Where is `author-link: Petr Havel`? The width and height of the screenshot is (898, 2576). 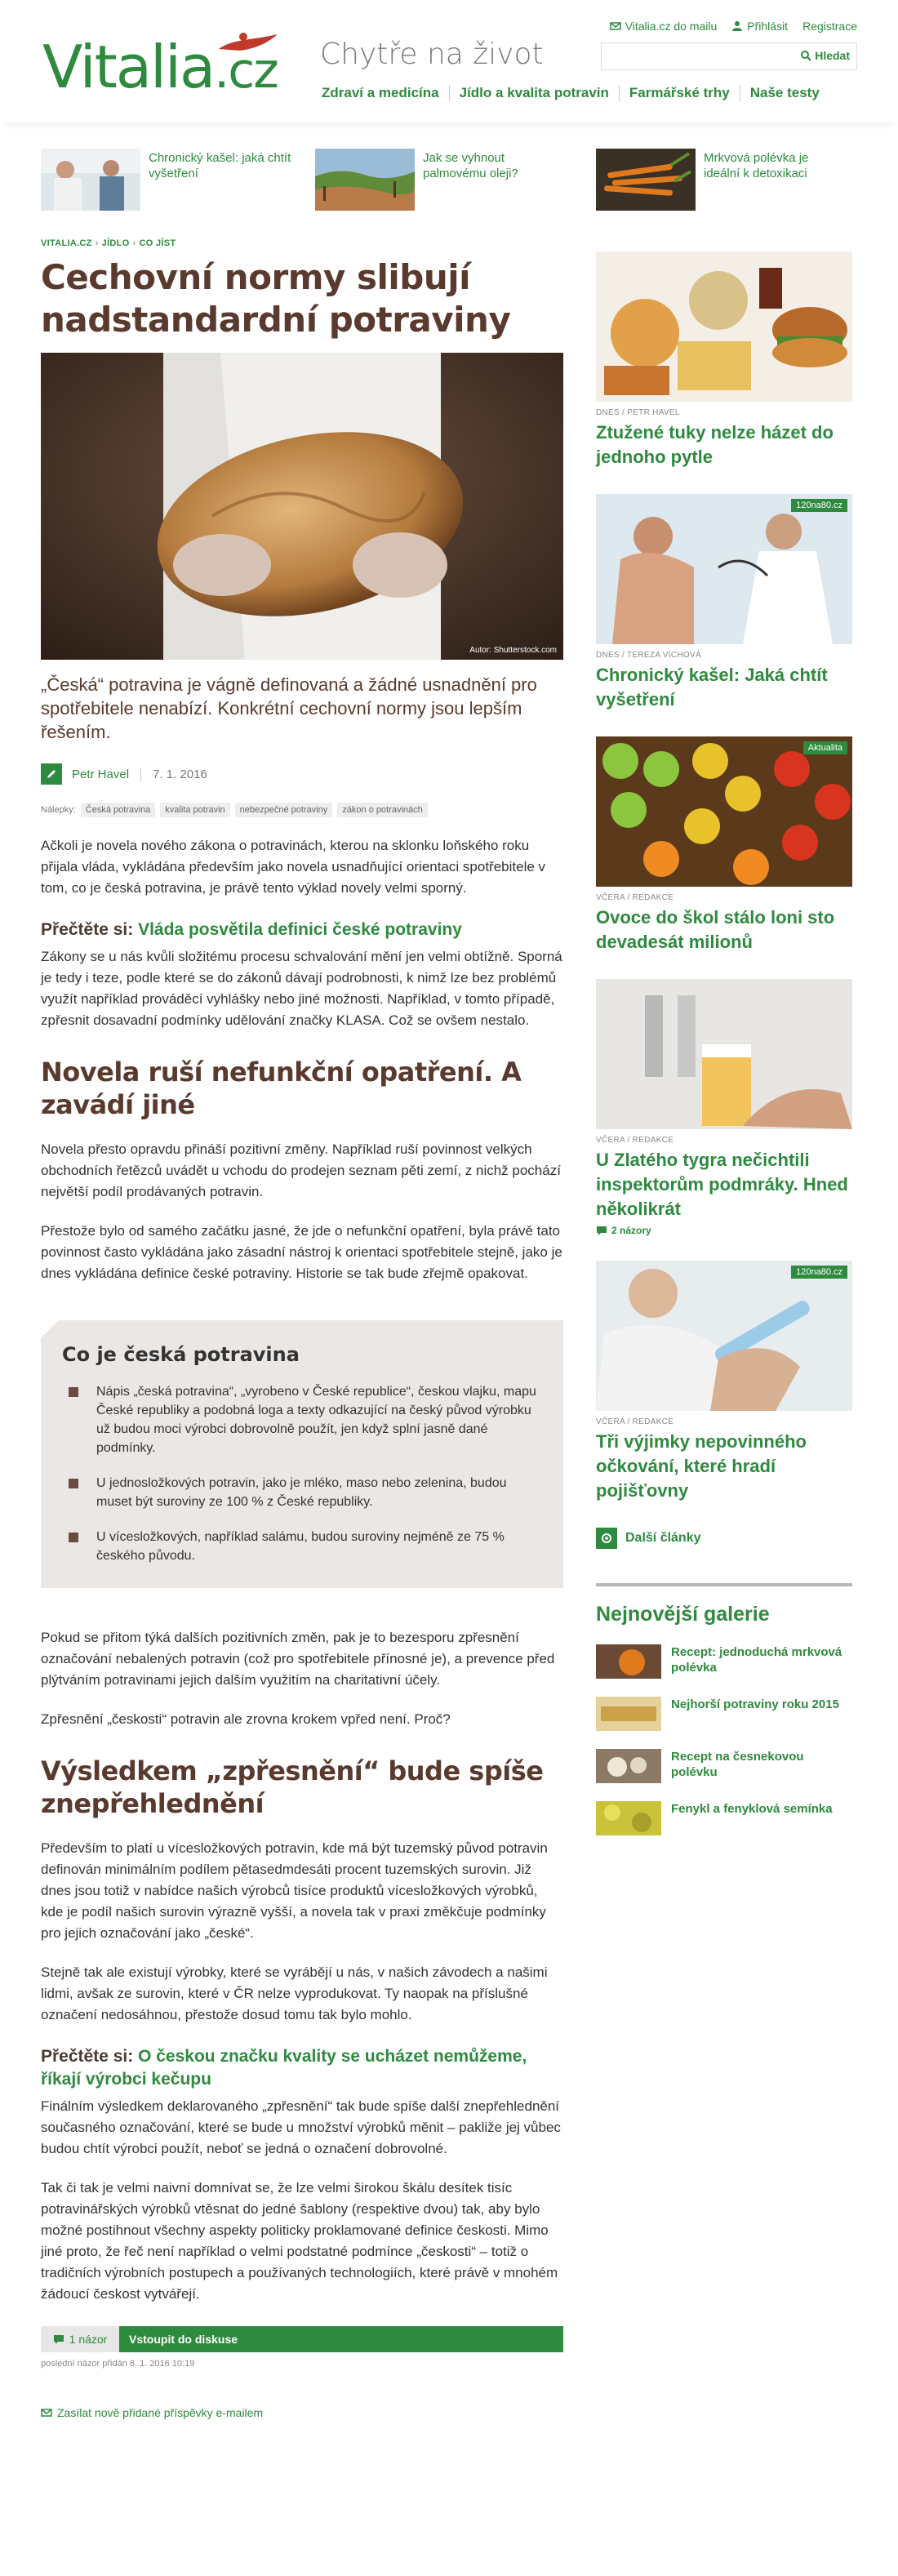
author-link: Petr Havel is located at coordinates (107, 774).